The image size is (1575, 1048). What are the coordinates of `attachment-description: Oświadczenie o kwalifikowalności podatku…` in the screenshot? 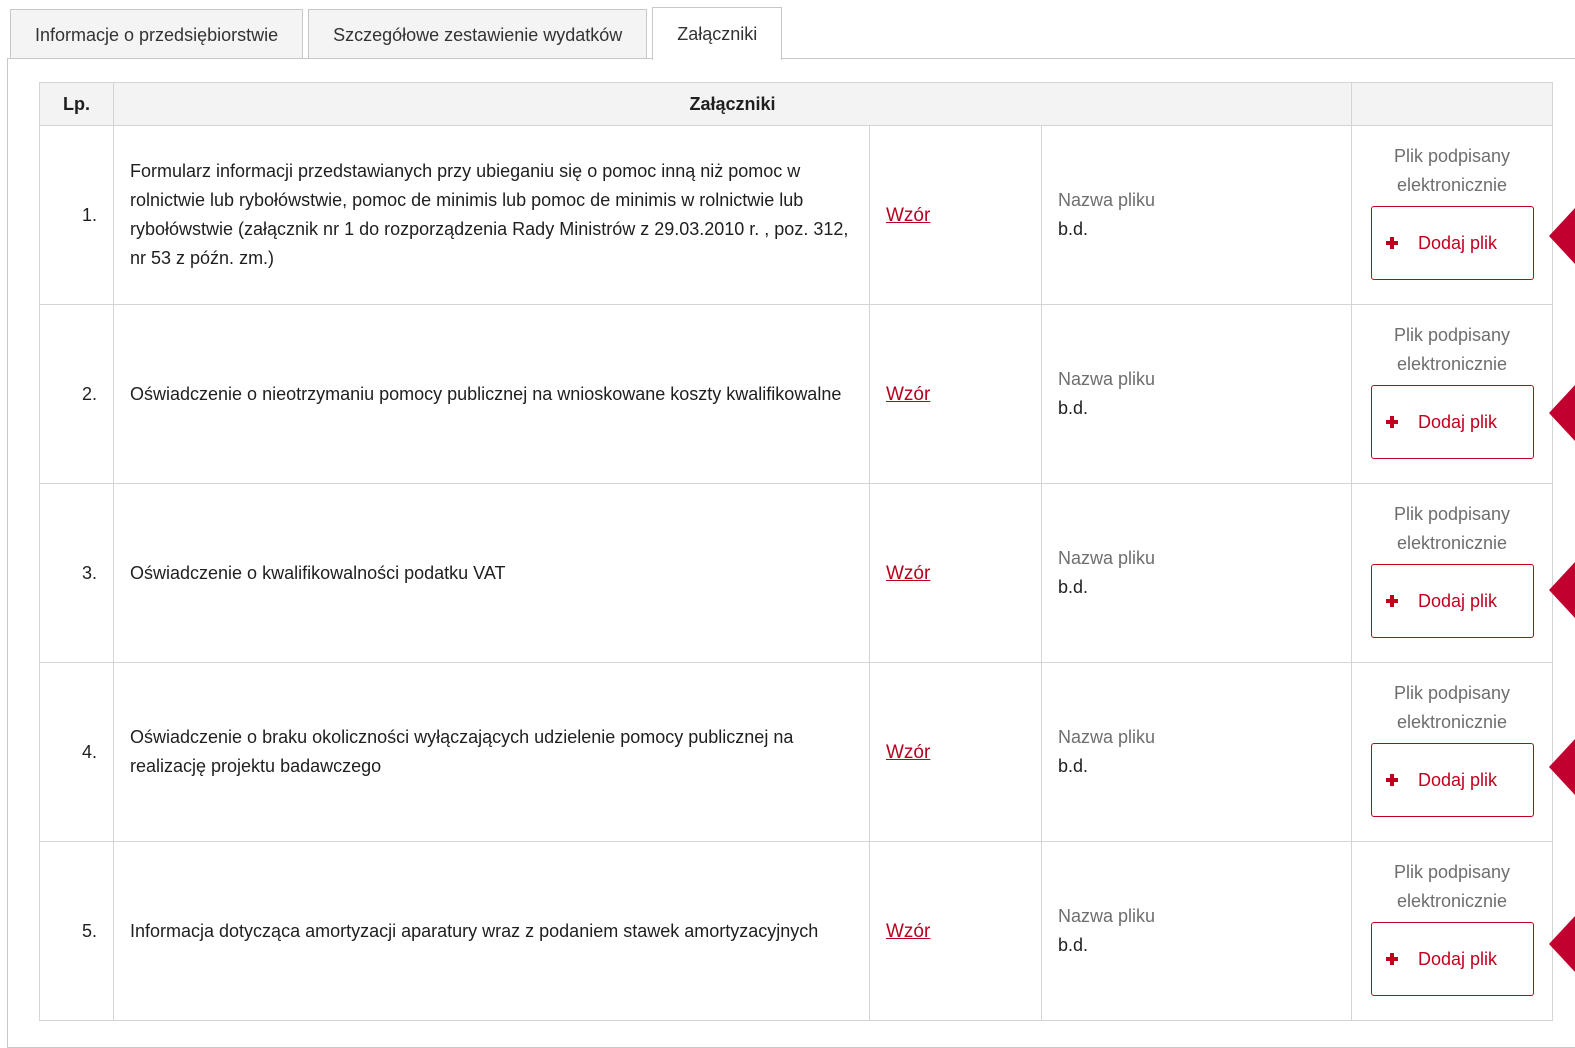 It's located at (491, 573).